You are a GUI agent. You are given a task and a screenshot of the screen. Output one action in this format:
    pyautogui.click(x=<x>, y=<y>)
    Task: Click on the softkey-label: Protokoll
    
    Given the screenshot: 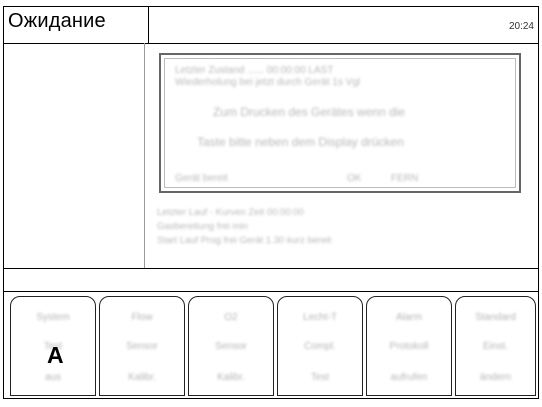 What is the action you would take?
    pyautogui.click(x=409, y=346)
    